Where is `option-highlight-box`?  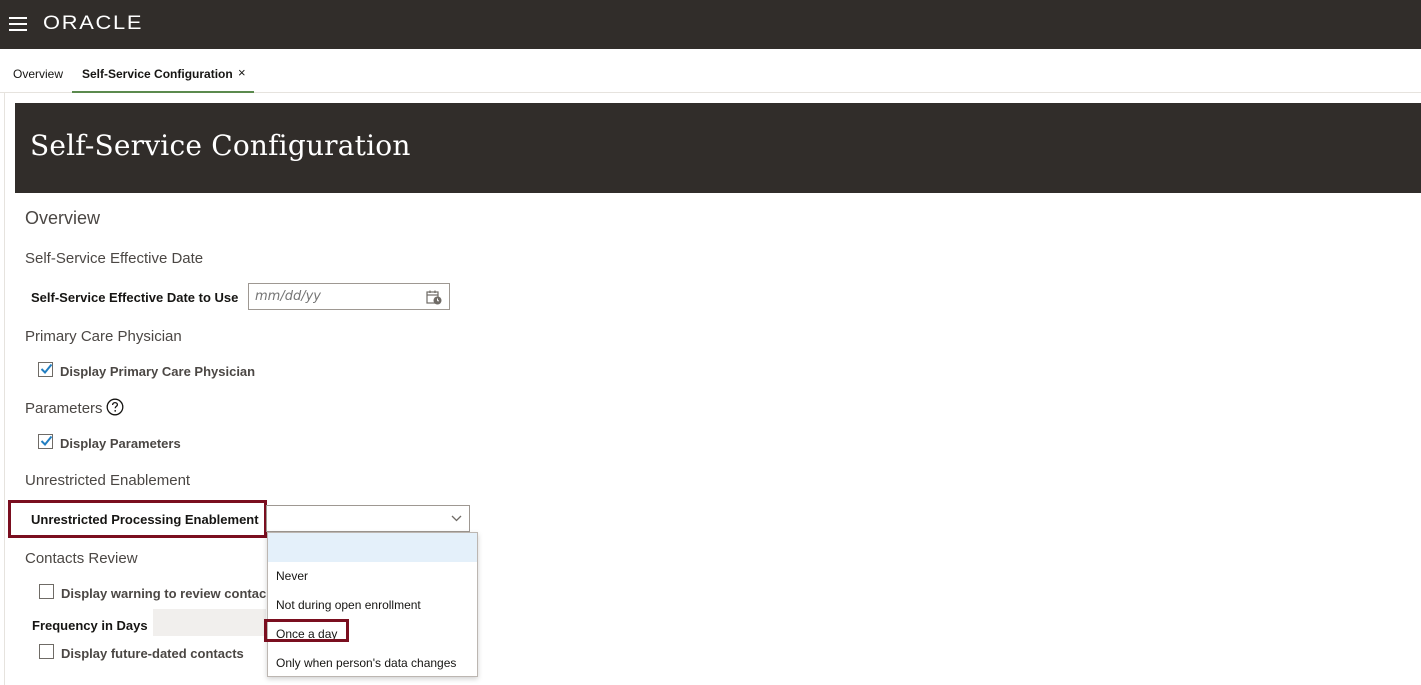 option-highlight-box is located at coordinates (306, 630).